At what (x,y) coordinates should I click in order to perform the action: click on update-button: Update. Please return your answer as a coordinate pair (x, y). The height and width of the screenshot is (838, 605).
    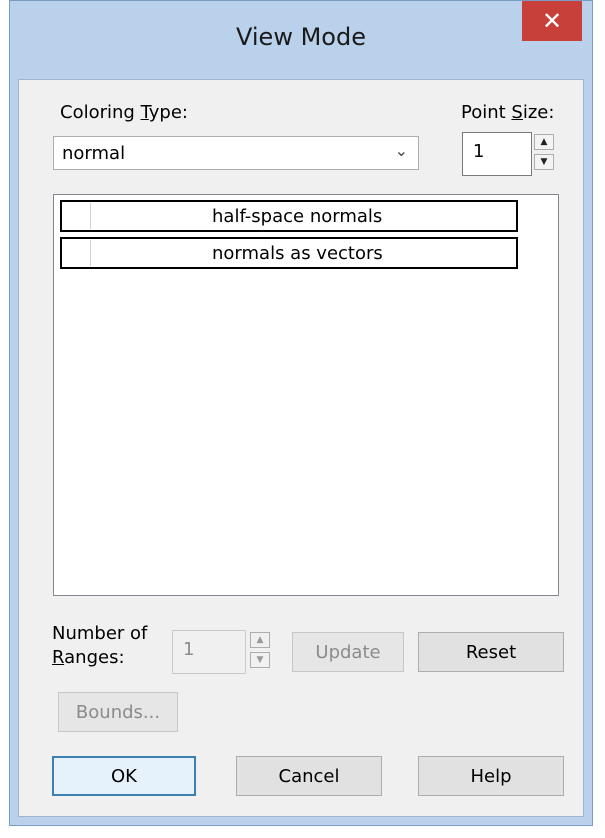
    Looking at the image, I should click on (348, 652).